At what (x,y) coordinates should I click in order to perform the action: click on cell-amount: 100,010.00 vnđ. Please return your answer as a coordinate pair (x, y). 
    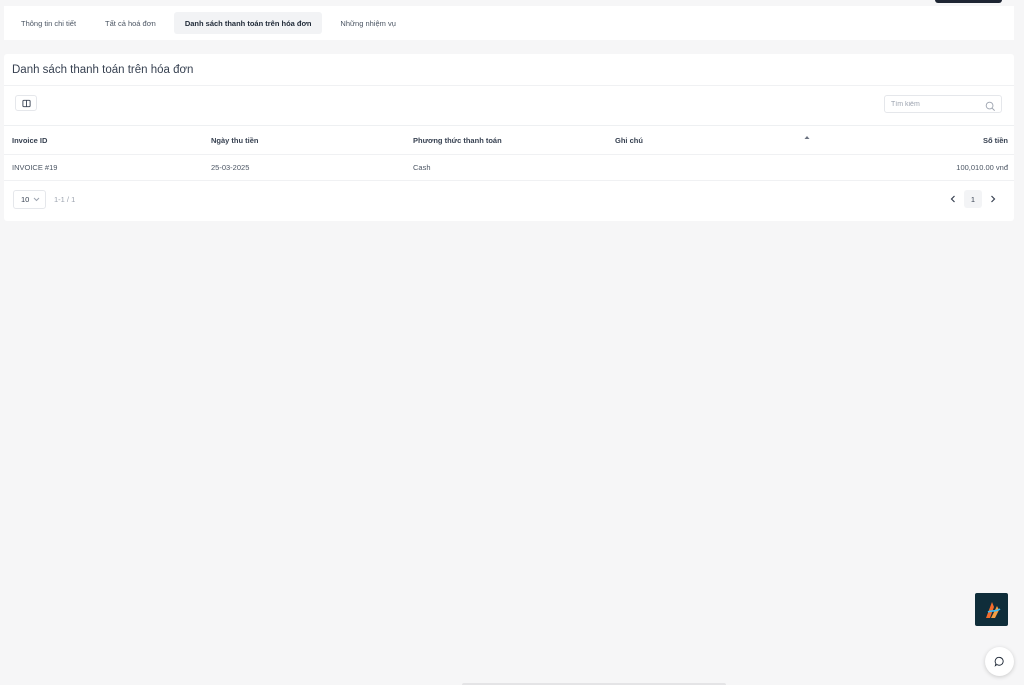
    Looking at the image, I should click on (982, 167).